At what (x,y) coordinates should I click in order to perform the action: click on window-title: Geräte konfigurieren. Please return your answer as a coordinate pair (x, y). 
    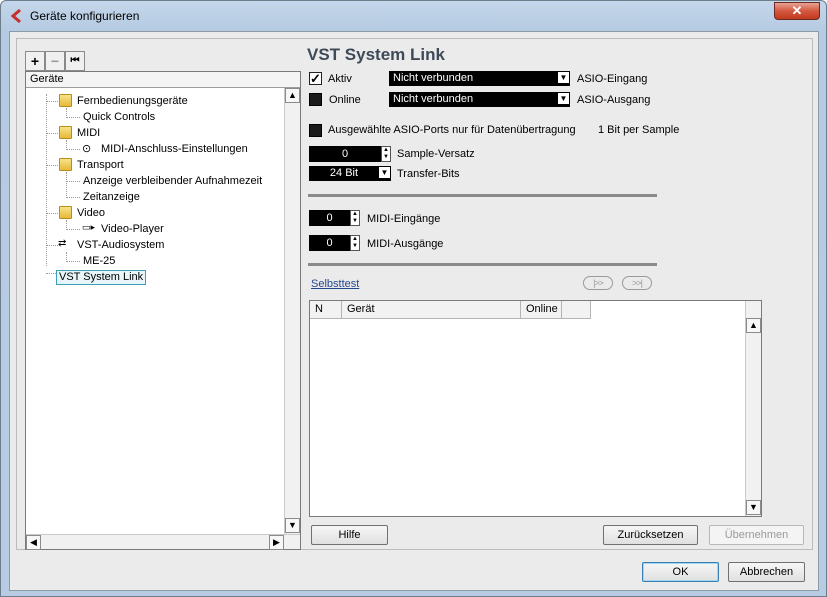
    Looking at the image, I should click on (85, 16).